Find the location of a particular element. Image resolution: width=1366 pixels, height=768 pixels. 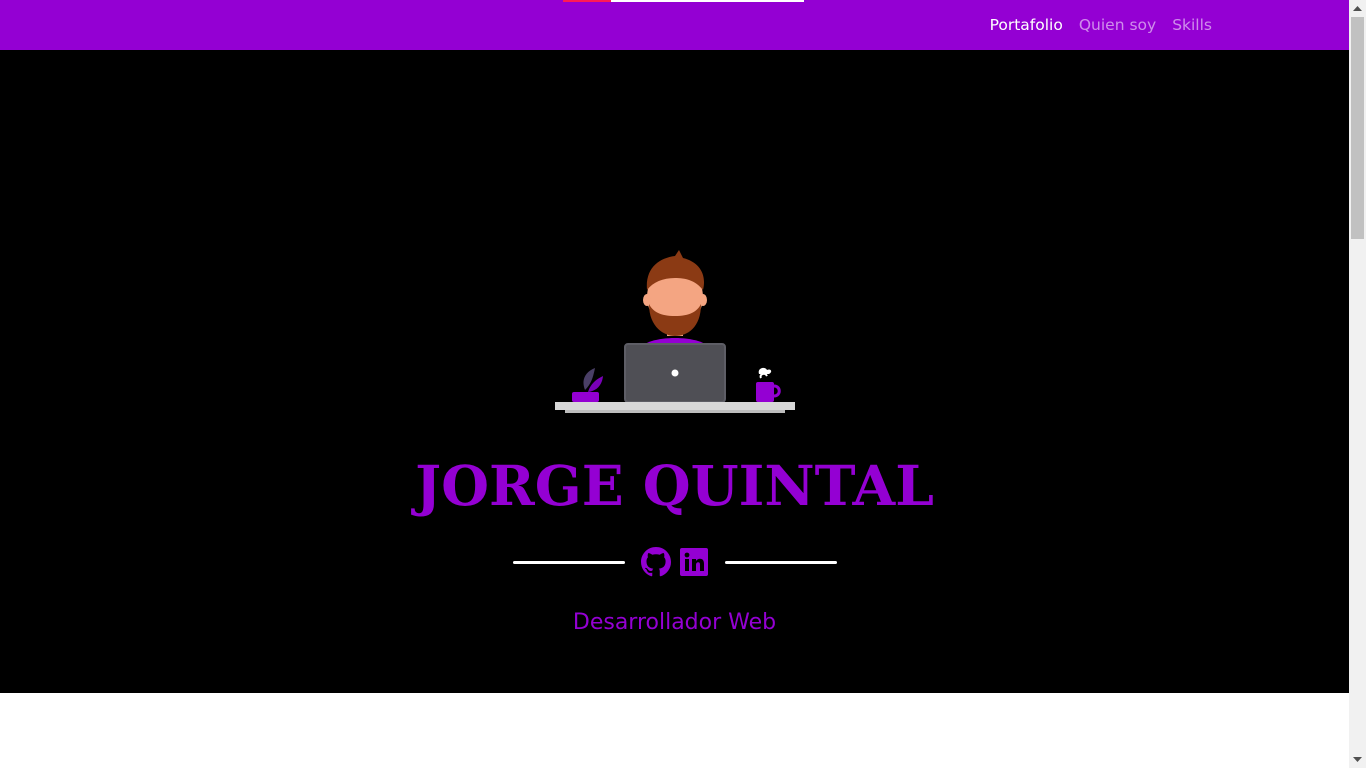

hero-divider is located at coordinates (674, 562).